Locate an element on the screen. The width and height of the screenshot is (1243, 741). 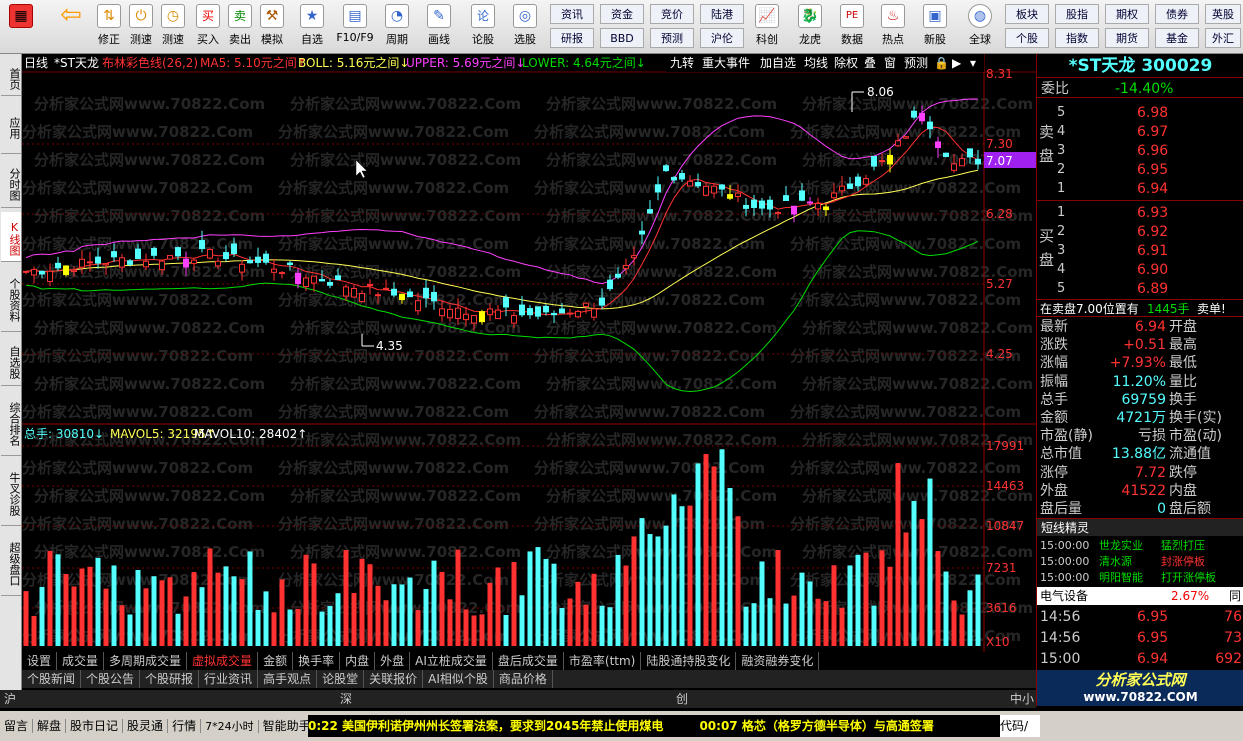
tab-settings: 设置 is located at coordinates (40, 661).